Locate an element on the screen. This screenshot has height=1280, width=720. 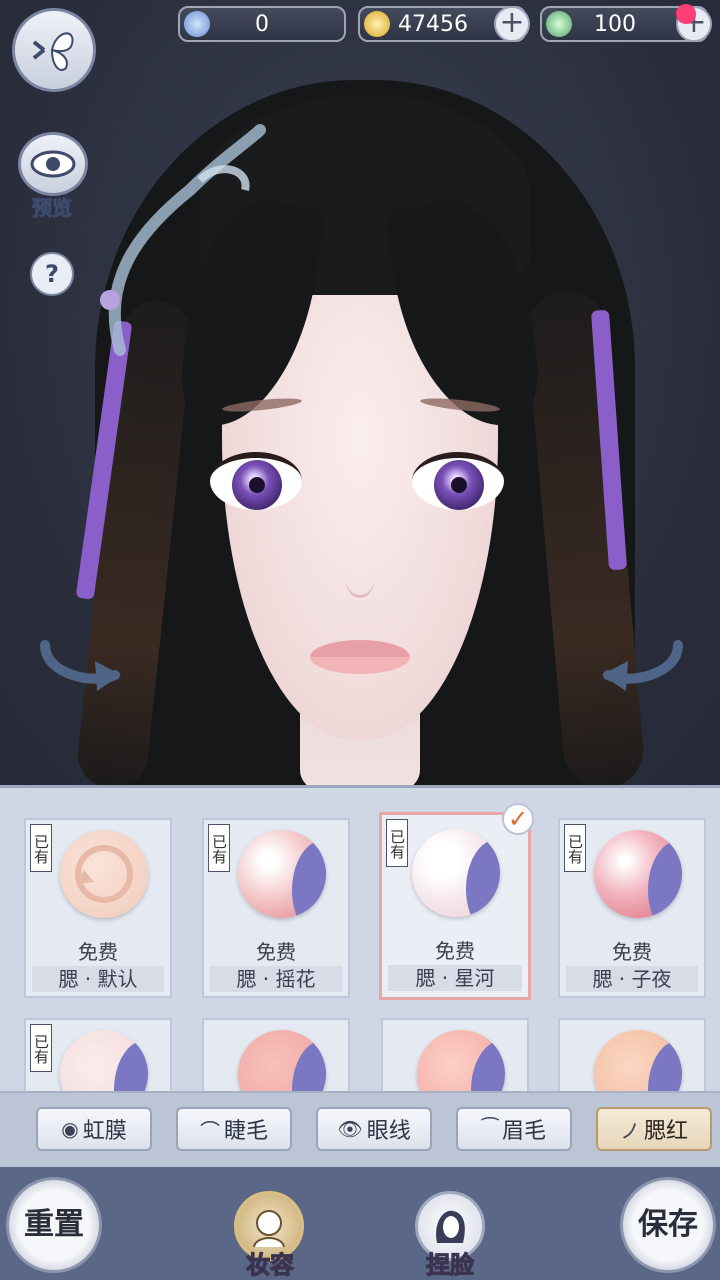
makeup-tab-label: 妆容 is located at coordinates (270, 1265).